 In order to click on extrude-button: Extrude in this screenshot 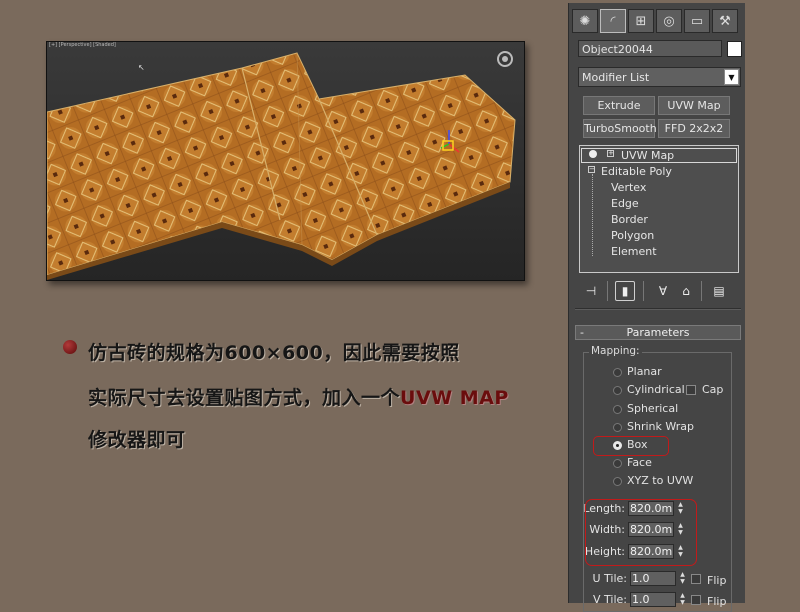, I will do `click(619, 105)`.